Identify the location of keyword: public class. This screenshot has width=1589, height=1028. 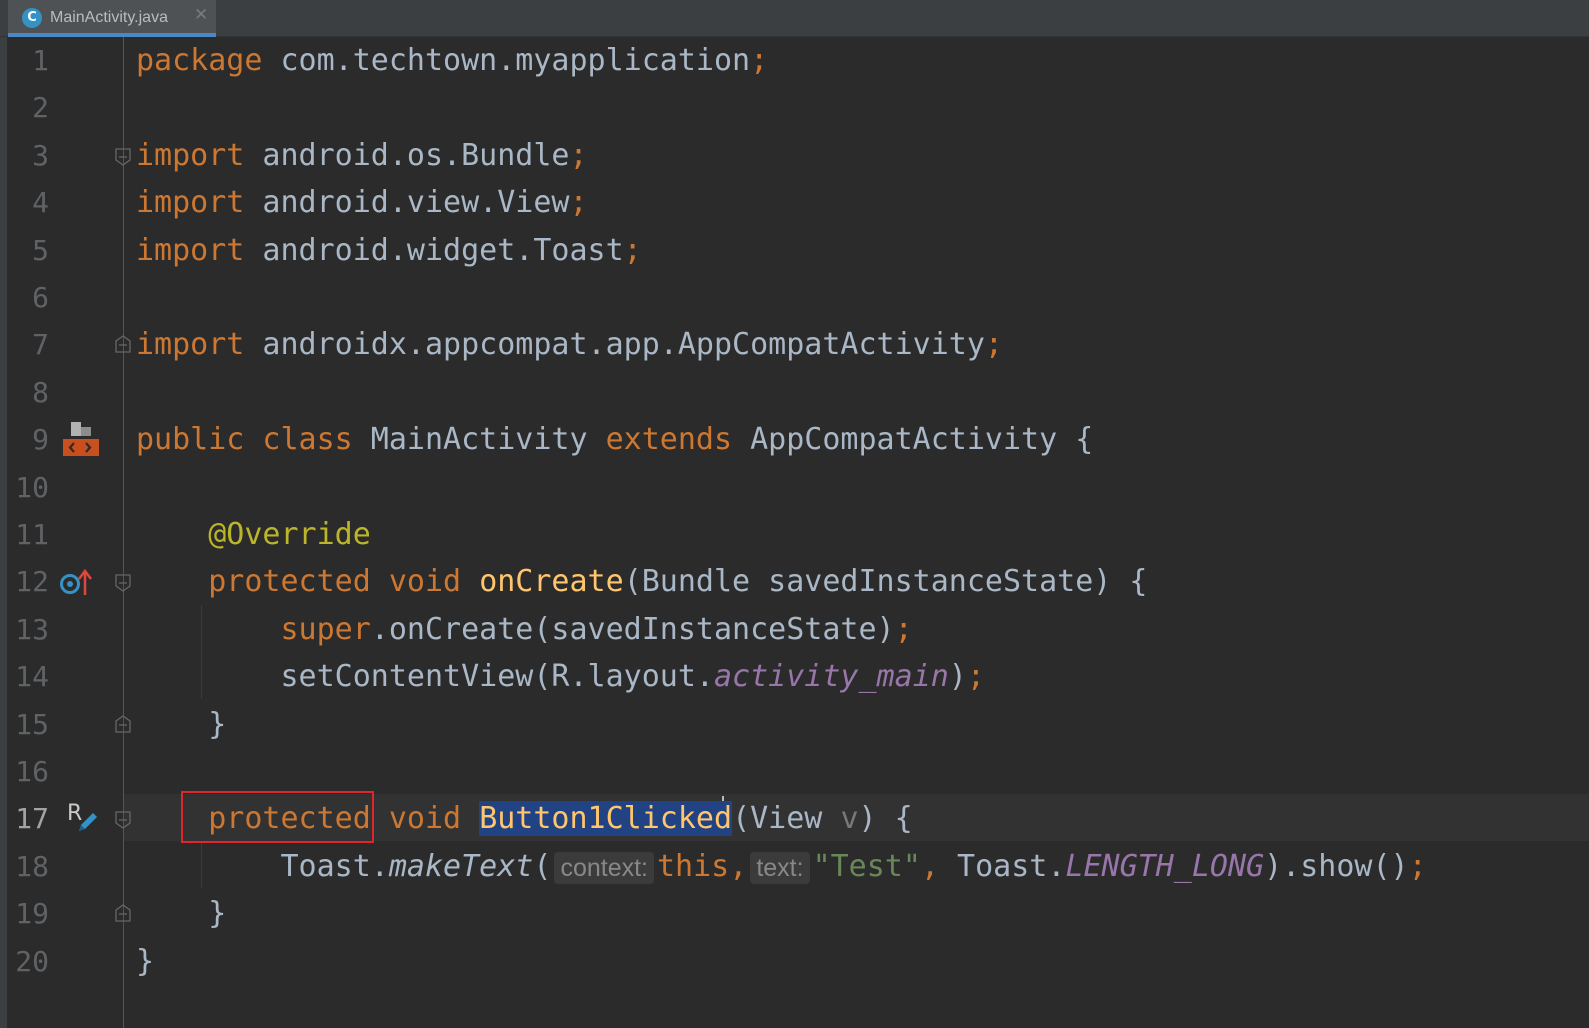
(244, 440).